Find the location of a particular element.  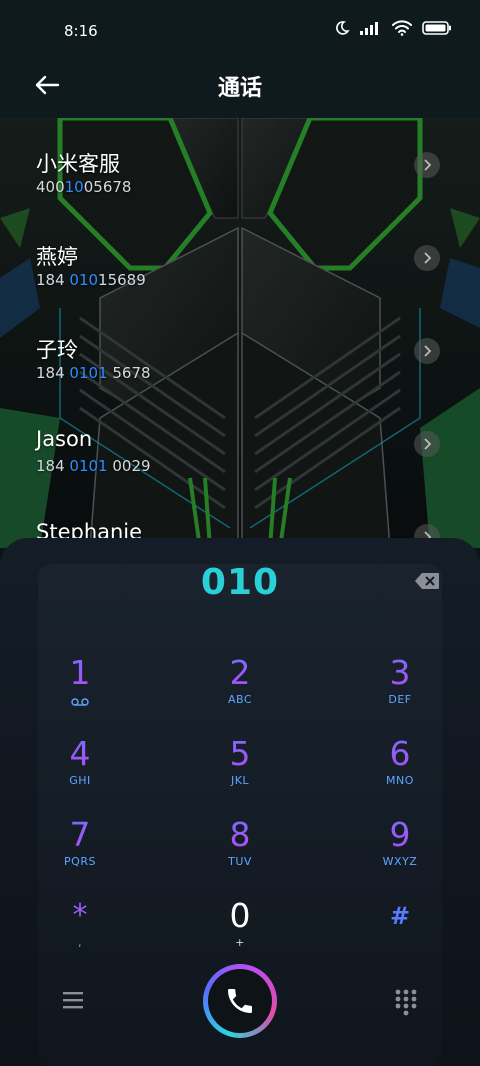

key-digit: 9 is located at coordinates (400, 835).